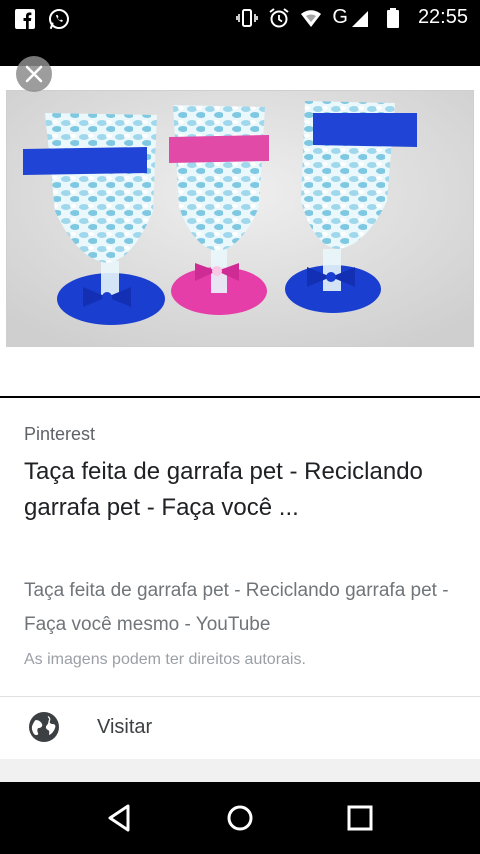 Image resolution: width=480 pixels, height=854 pixels. I want to click on source-label: Pinterest, so click(60, 434).